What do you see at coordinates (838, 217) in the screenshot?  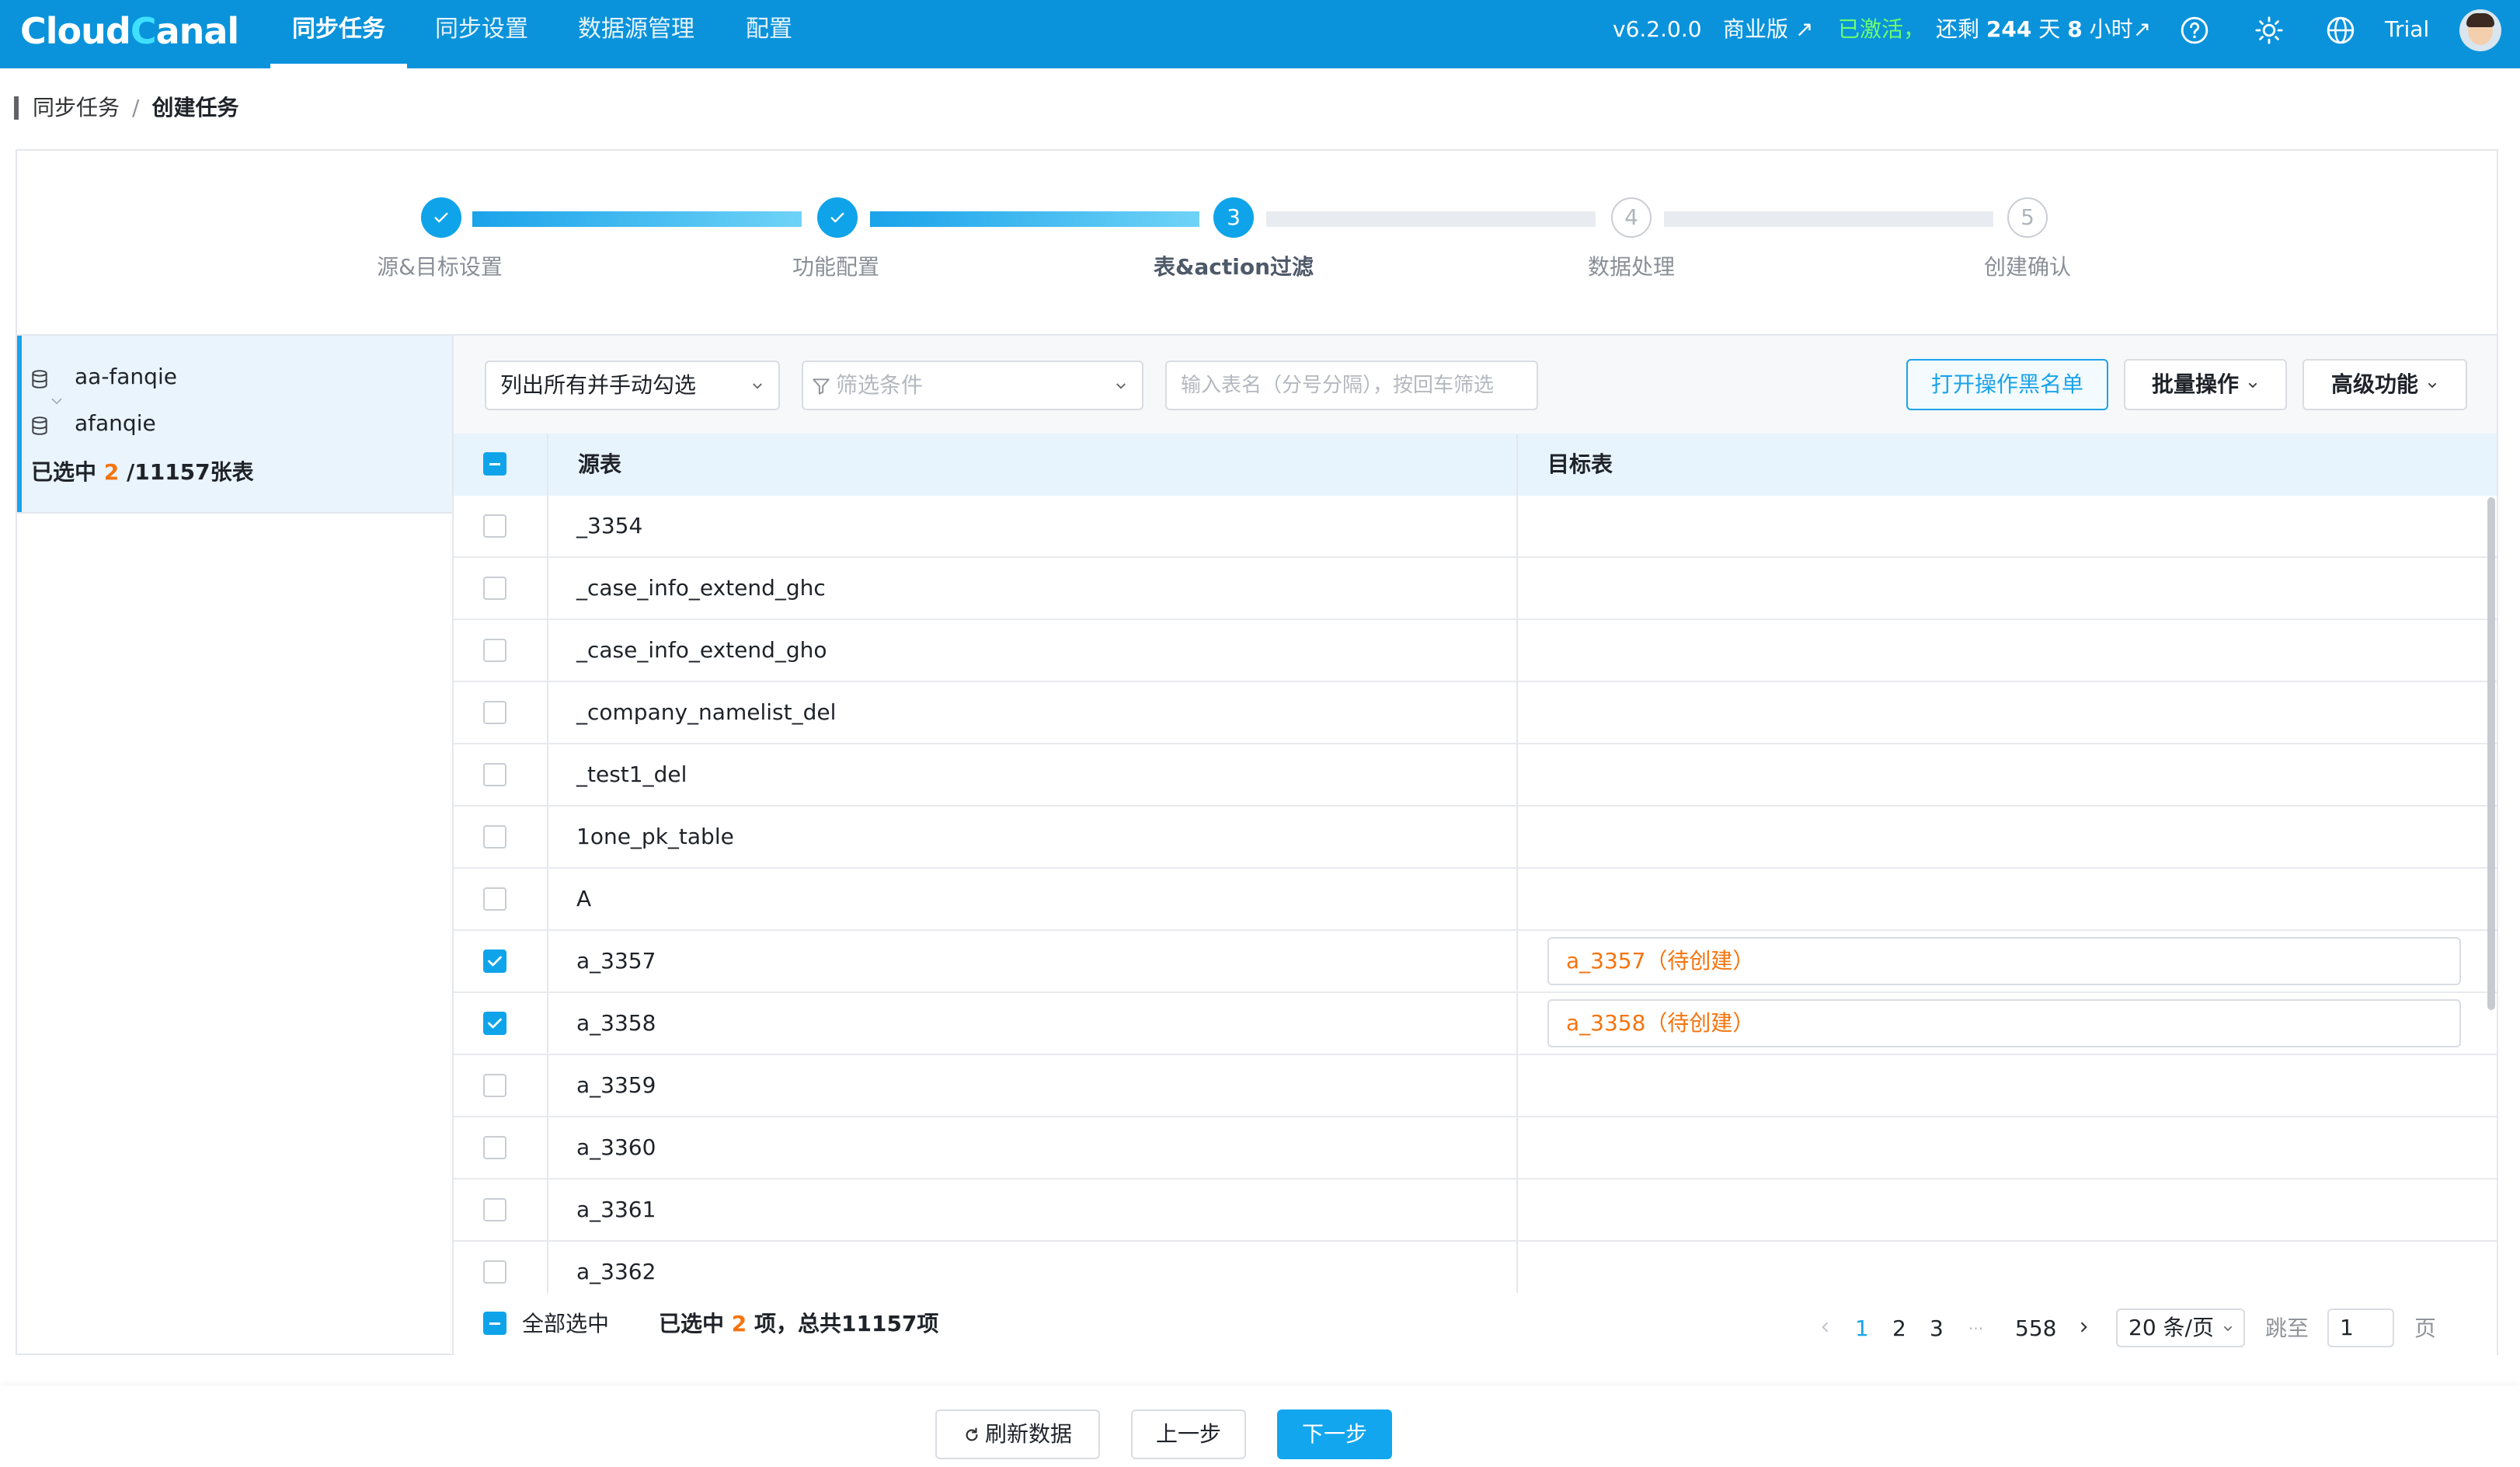 I see `step-2-check-icon` at bounding box center [838, 217].